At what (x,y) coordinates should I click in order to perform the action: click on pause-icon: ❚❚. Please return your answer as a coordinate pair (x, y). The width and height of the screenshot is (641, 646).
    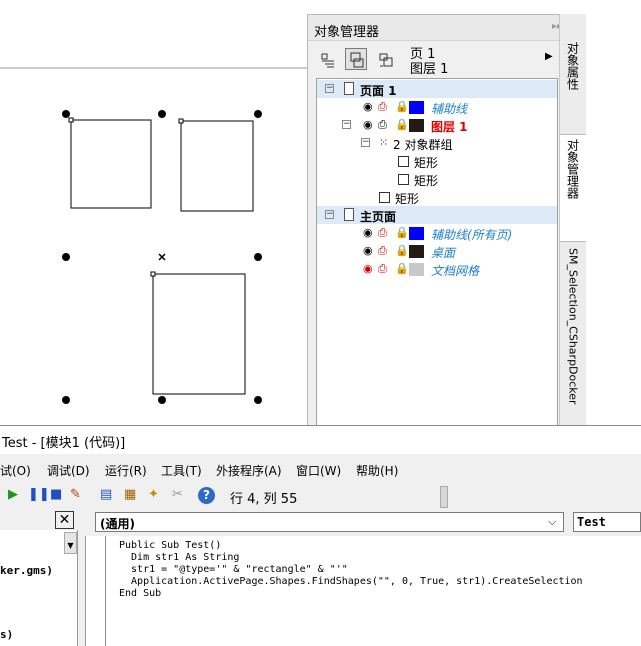
    Looking at the image, I should click on (39, 494).